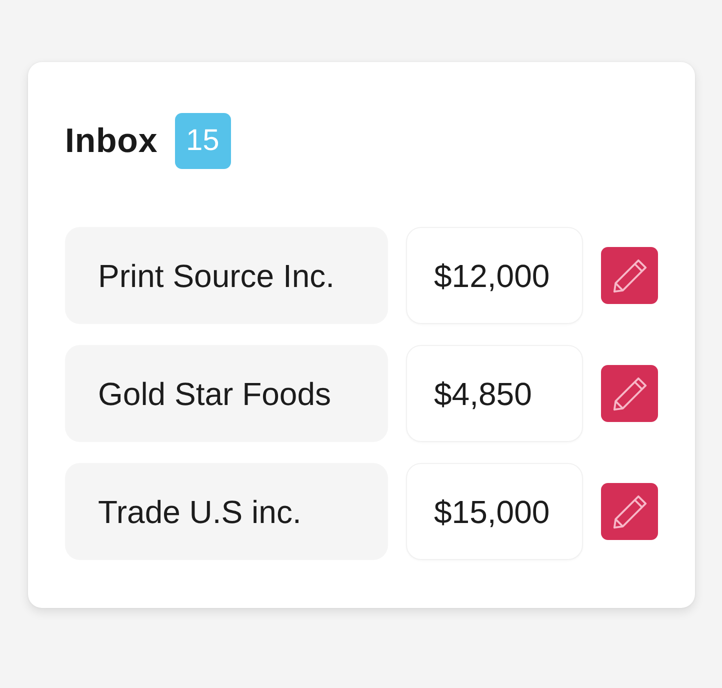  I want to click on company-name: Gold Star Foods, so click(226, 393).